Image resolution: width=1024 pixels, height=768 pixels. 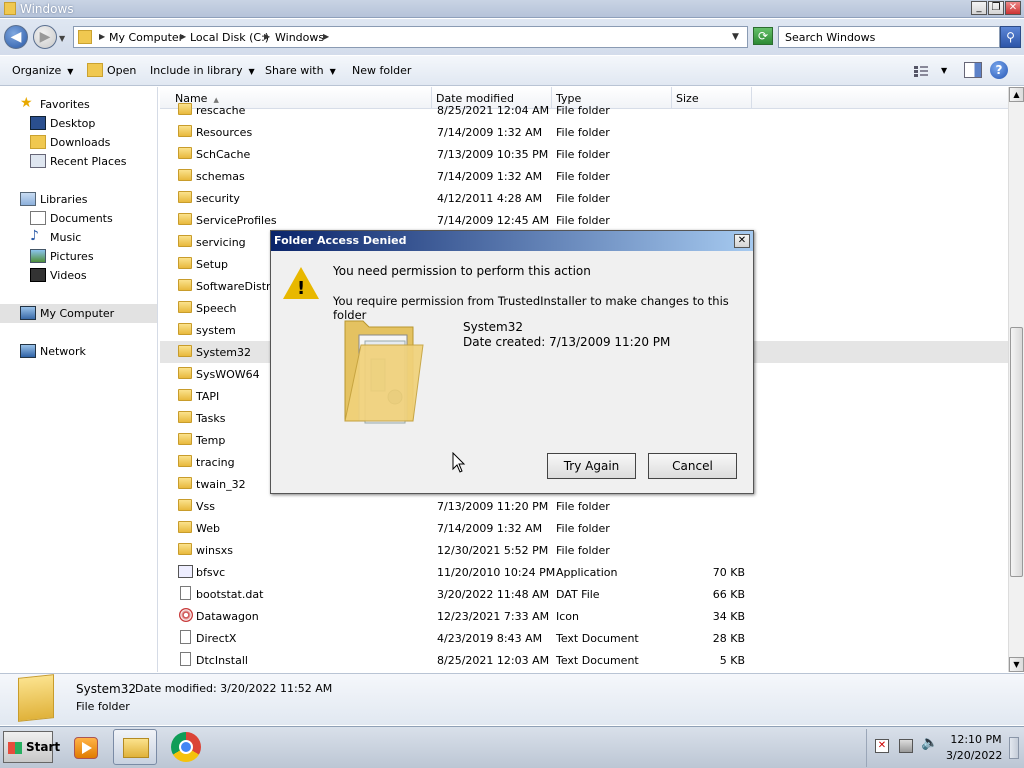 I want to click on try-again-button: Try Again, so click(x=591, y=466).